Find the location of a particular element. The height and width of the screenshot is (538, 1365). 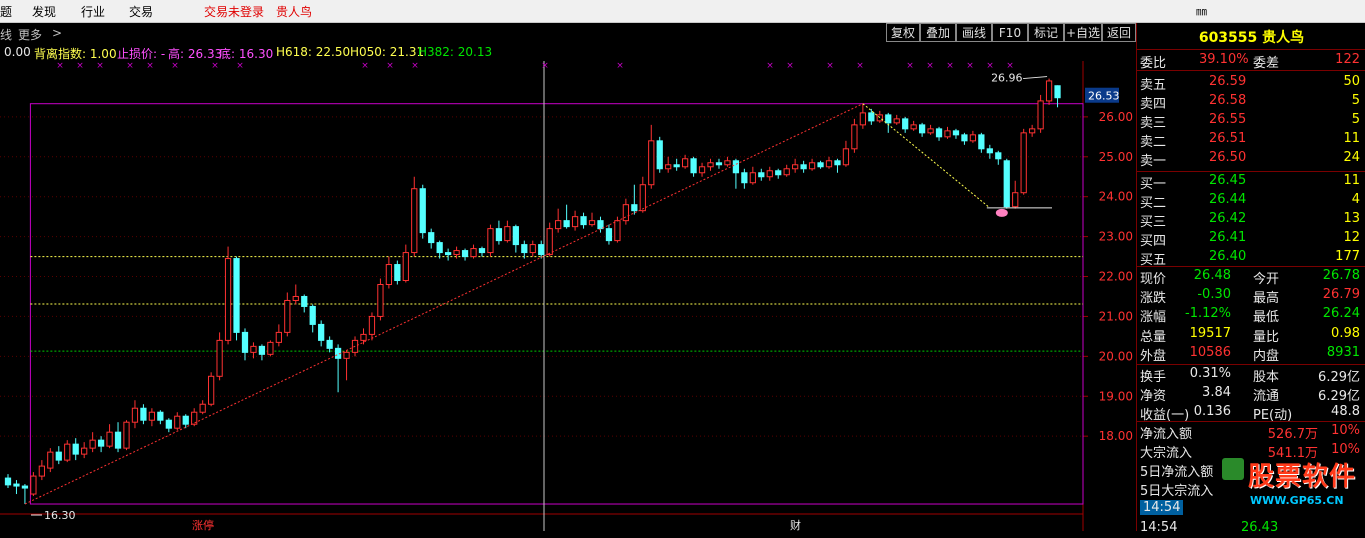

bid-label: 买一 is located at coordinates (1153, 184).